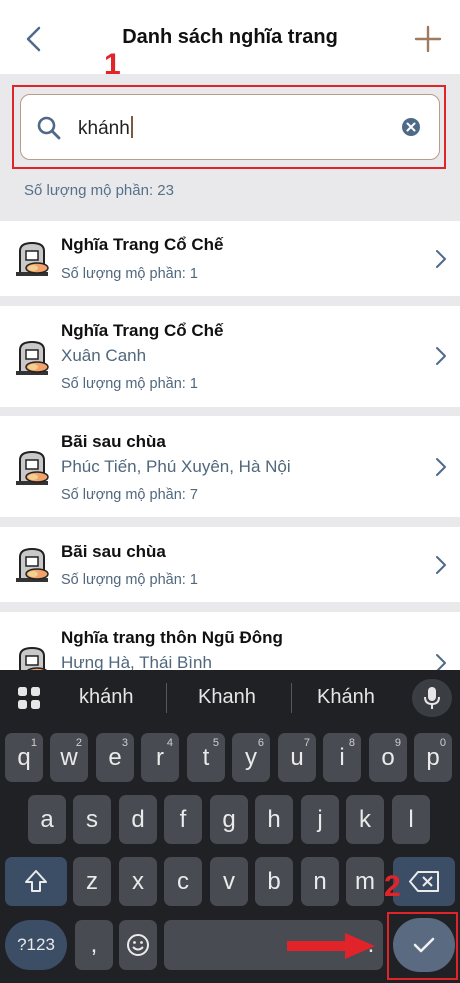 This screenshot has width=460, height=983. Describe the element at coordinates (106, 697) in the screenshot. I see `suggestion-1: khánh` at that location.